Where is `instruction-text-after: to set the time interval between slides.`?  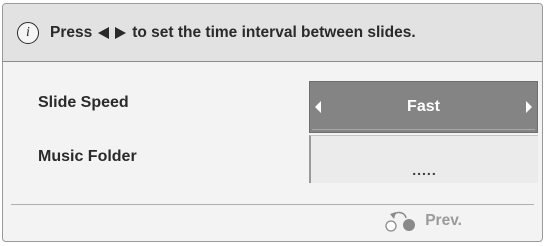
instruction-text-after: to set the time interval between slides. is located at coordinates (274, 32).